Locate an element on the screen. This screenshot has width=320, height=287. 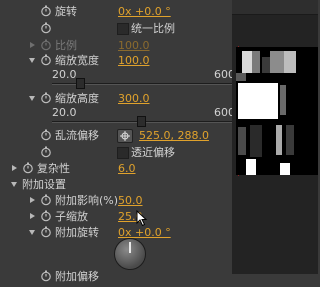
value-complexity: 6.0 is located at coordinates (127, 168).